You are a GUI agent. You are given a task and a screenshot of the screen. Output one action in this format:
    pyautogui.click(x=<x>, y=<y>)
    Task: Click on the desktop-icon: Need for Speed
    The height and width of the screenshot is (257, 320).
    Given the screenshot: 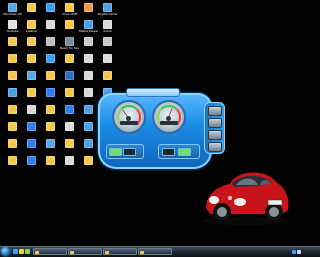 What is the action you would take?
    pyautogui.click(x=69, y=43)
    